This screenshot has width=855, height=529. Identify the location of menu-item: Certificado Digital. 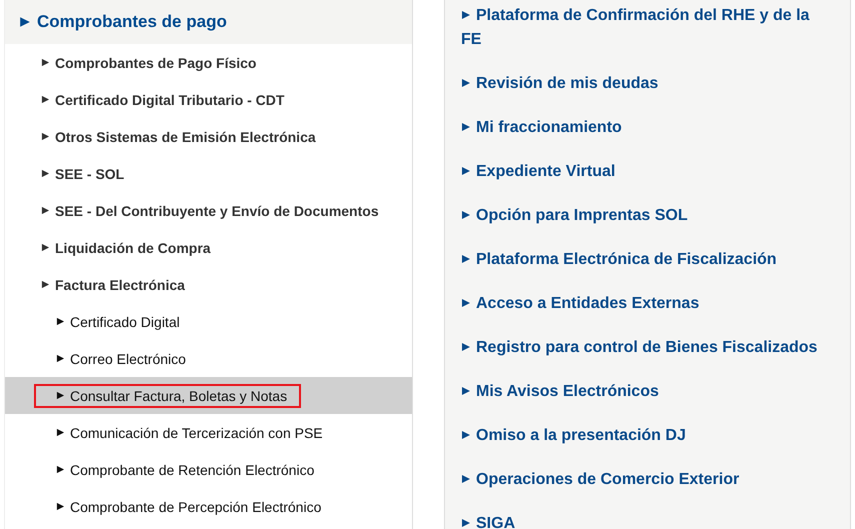
(114, 322).